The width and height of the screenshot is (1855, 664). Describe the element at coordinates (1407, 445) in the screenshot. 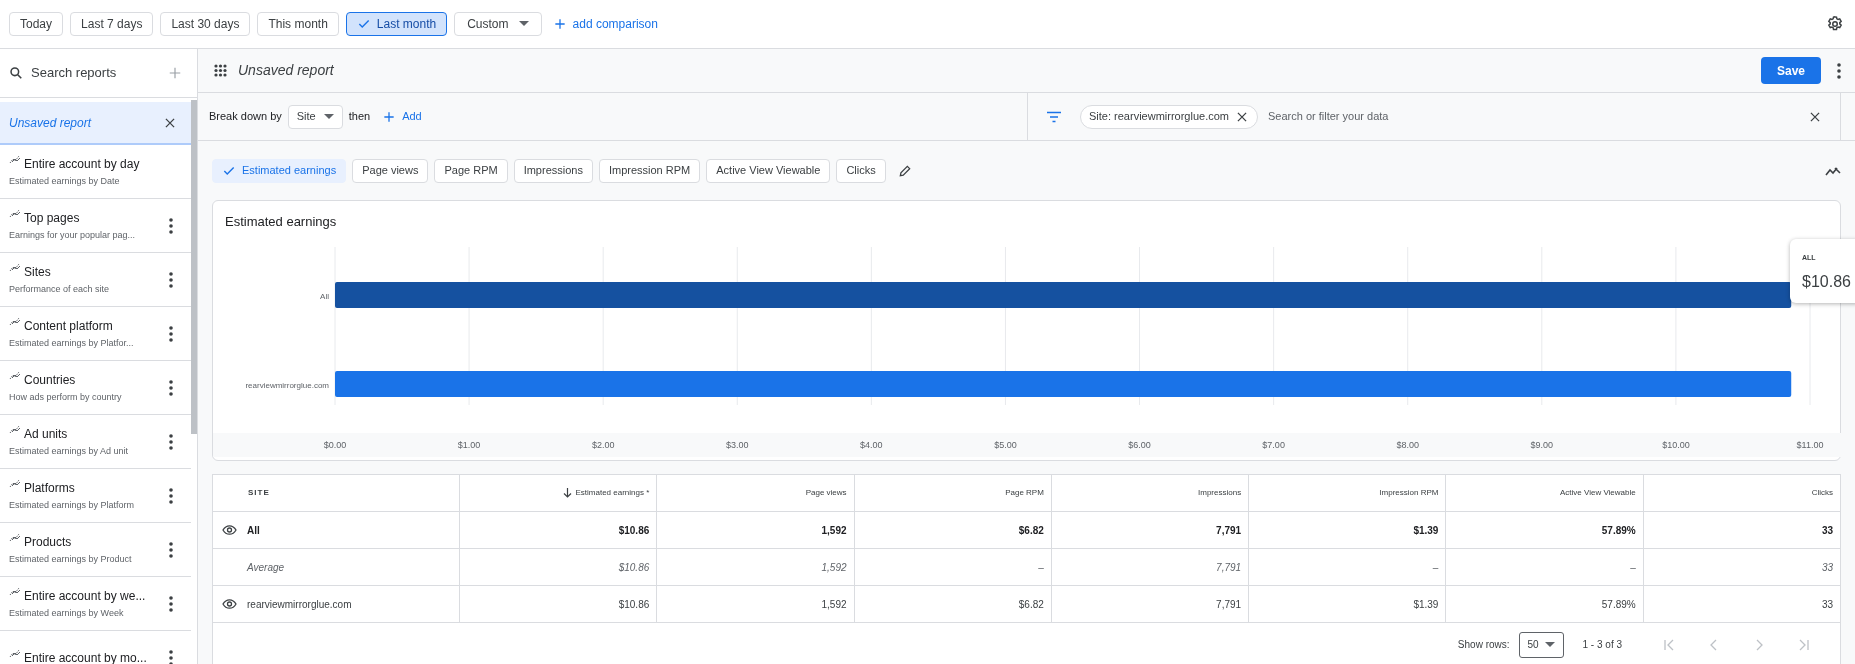

I see `axis-tick-label: $8.00` at that location.